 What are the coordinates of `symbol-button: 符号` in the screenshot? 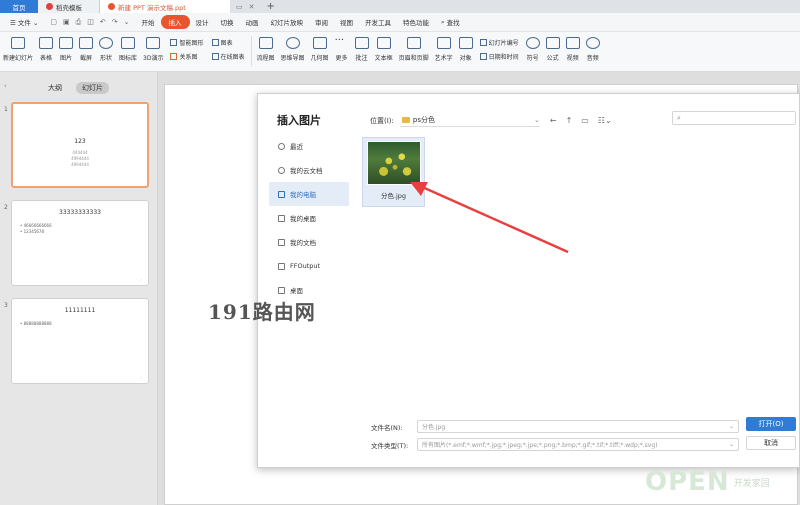 It's located at (533, 49).